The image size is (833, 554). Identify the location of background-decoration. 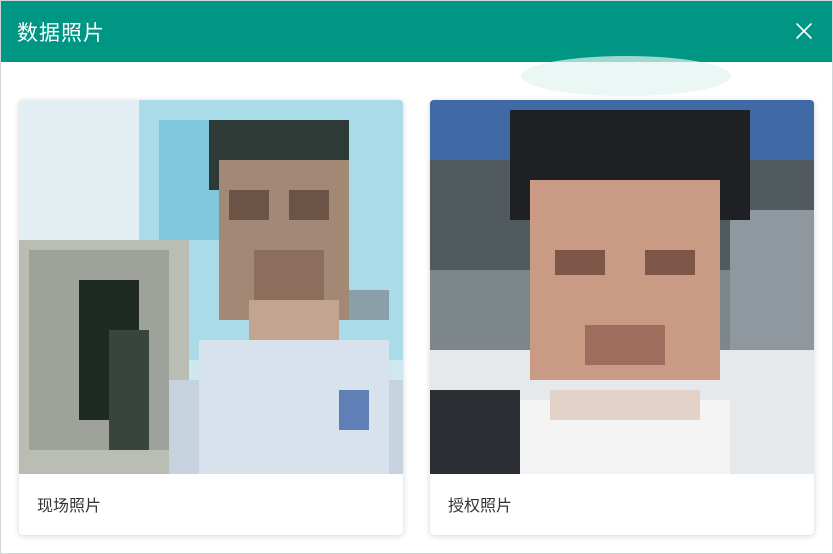
(626, 76).